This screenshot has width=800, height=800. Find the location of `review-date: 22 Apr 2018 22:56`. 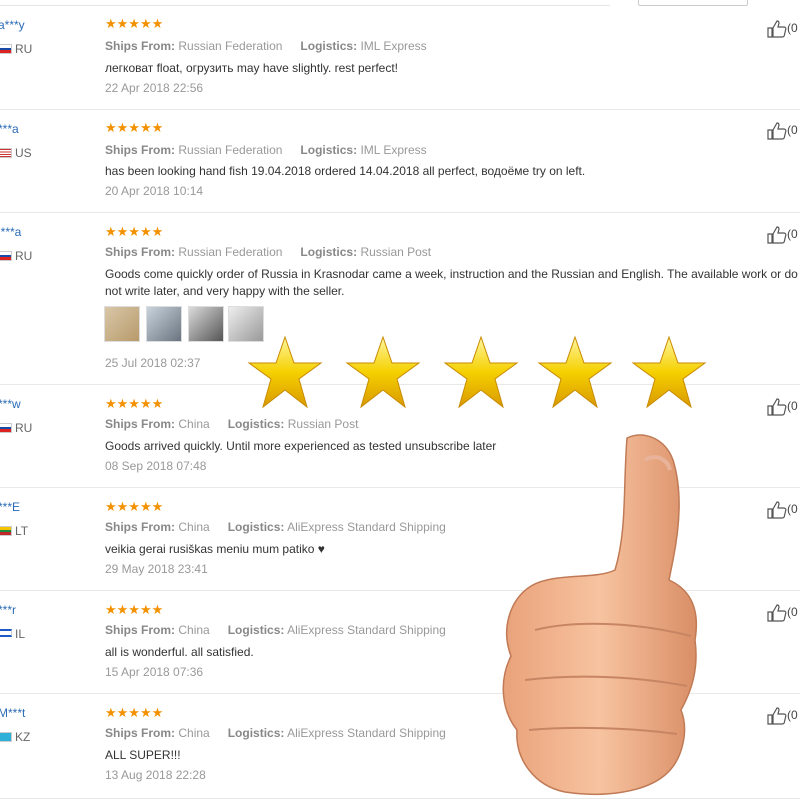

review-date: 22 Apr 2018 22:56 is located at coordinates (154, 88).